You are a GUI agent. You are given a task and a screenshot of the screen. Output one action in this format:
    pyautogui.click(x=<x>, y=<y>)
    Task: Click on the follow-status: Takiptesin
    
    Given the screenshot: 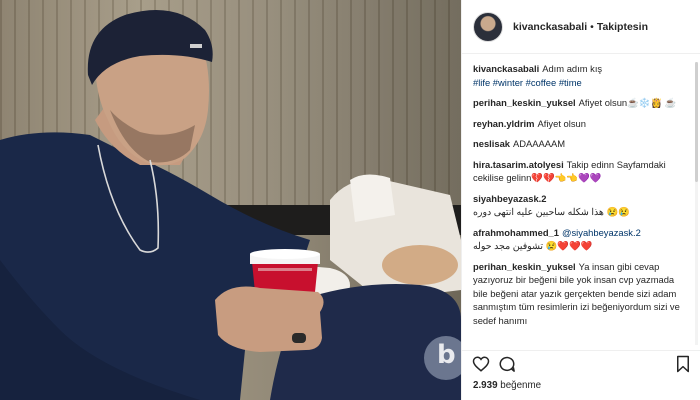 What is the action you would take?
    pyautogui.click(x=622, y=27)
    